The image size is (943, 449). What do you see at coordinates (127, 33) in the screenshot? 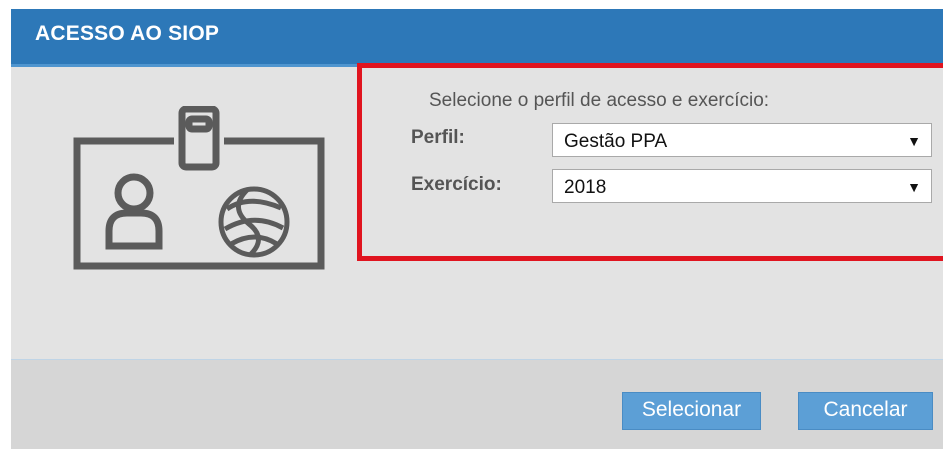
I see `dialog-title: ACESSO AO SIOP` at bounding box center [127, 33].